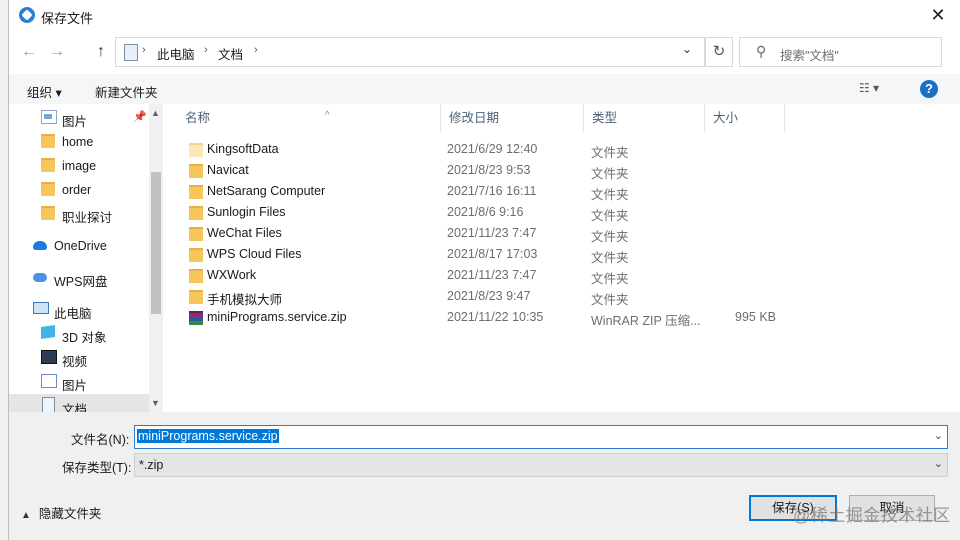  Describe the element at coordinates (79, 166) in the screenshot. I see `sidebar-item-image: image` at that location.